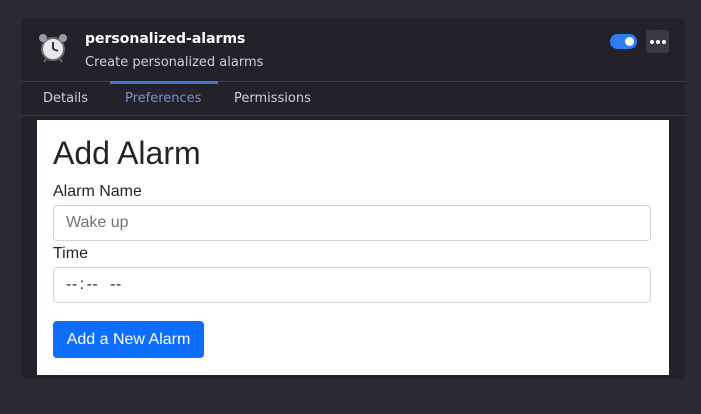  What do you see at coordinates (164, 82) in the screenshot?
I see `active-tab-indicator` at bounding box center [164, 82].